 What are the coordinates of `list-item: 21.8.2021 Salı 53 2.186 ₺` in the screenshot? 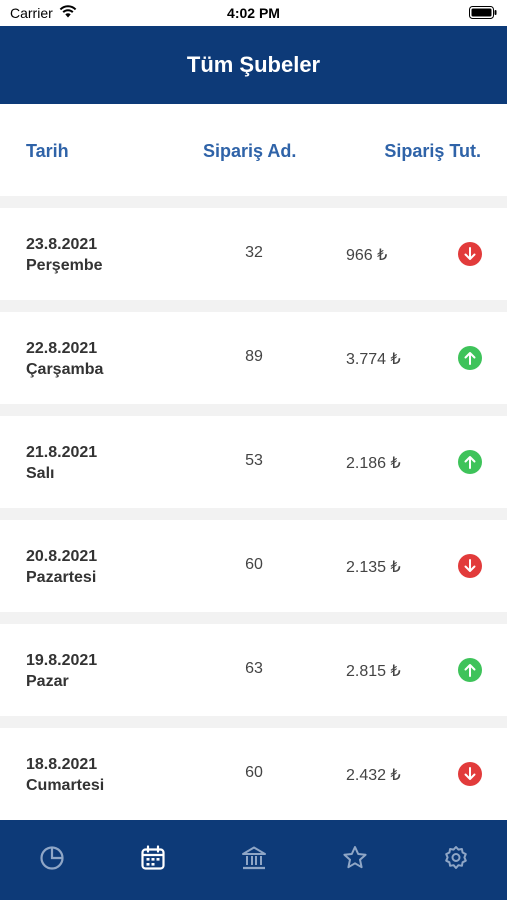 It's located at (253, 462).